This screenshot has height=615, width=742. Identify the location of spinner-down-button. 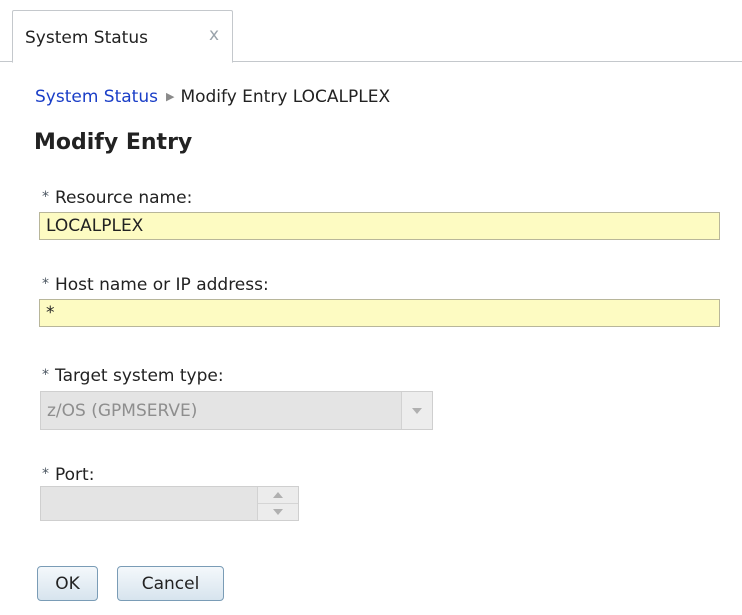
(278, 512).